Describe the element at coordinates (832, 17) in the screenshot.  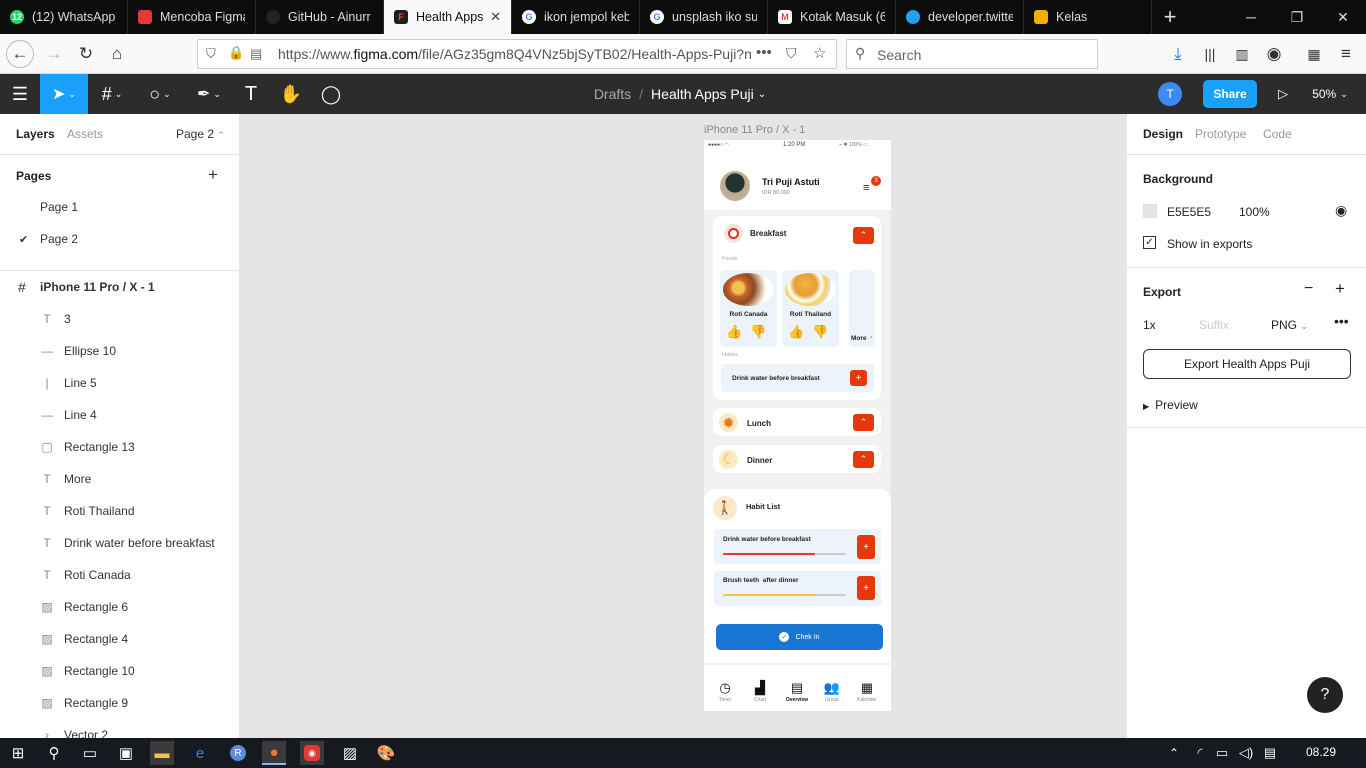
I see `browser-tab: M Kotak Masuk (67` at that location.